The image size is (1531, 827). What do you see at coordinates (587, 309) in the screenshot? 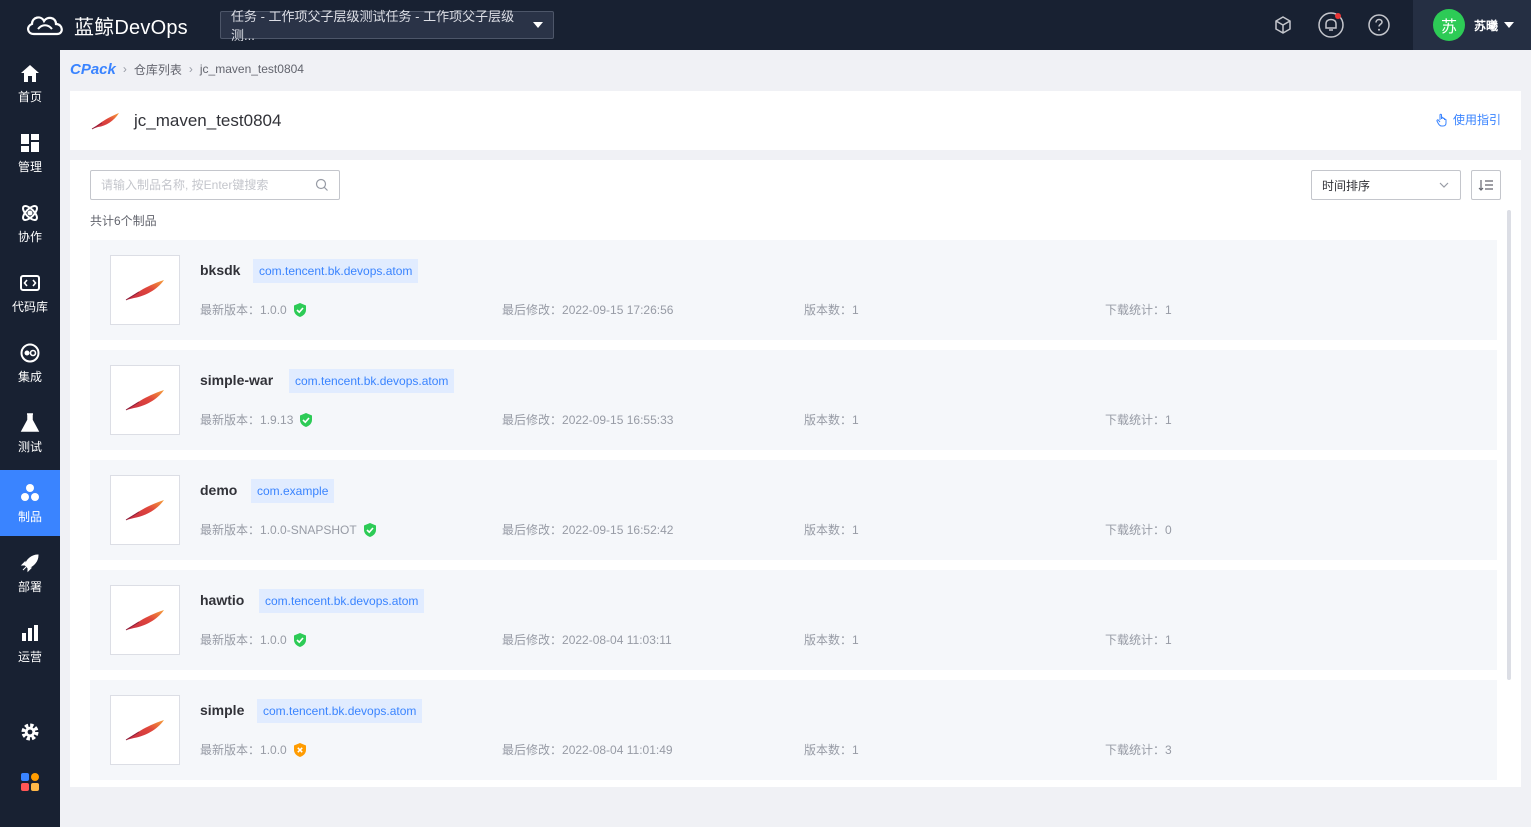
I see `last-modified: 最后修改： 2022-09-15 17:26:56` at bounding box center [587, 309].